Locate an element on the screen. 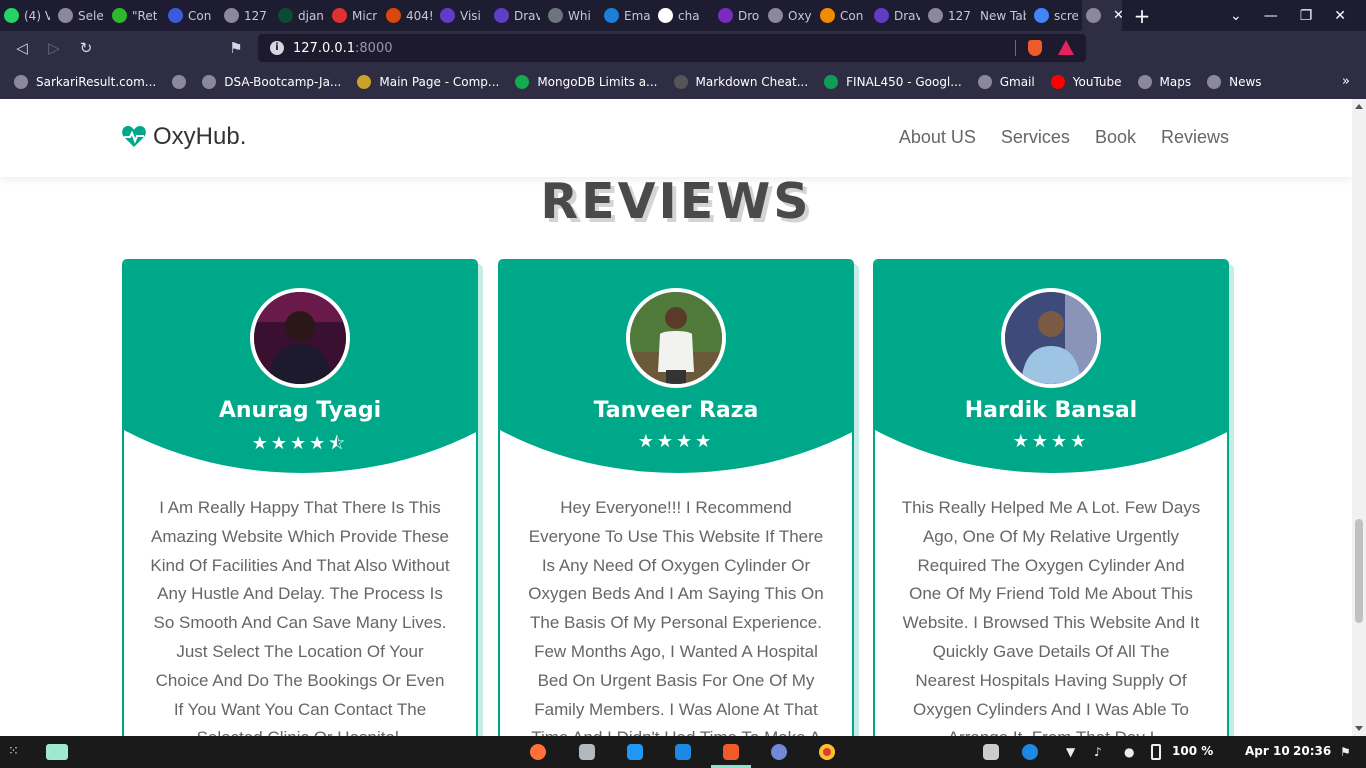 This screenshot has height=768, width=1366. bookmark-item: Maps is located at coordinates (1164, 82).